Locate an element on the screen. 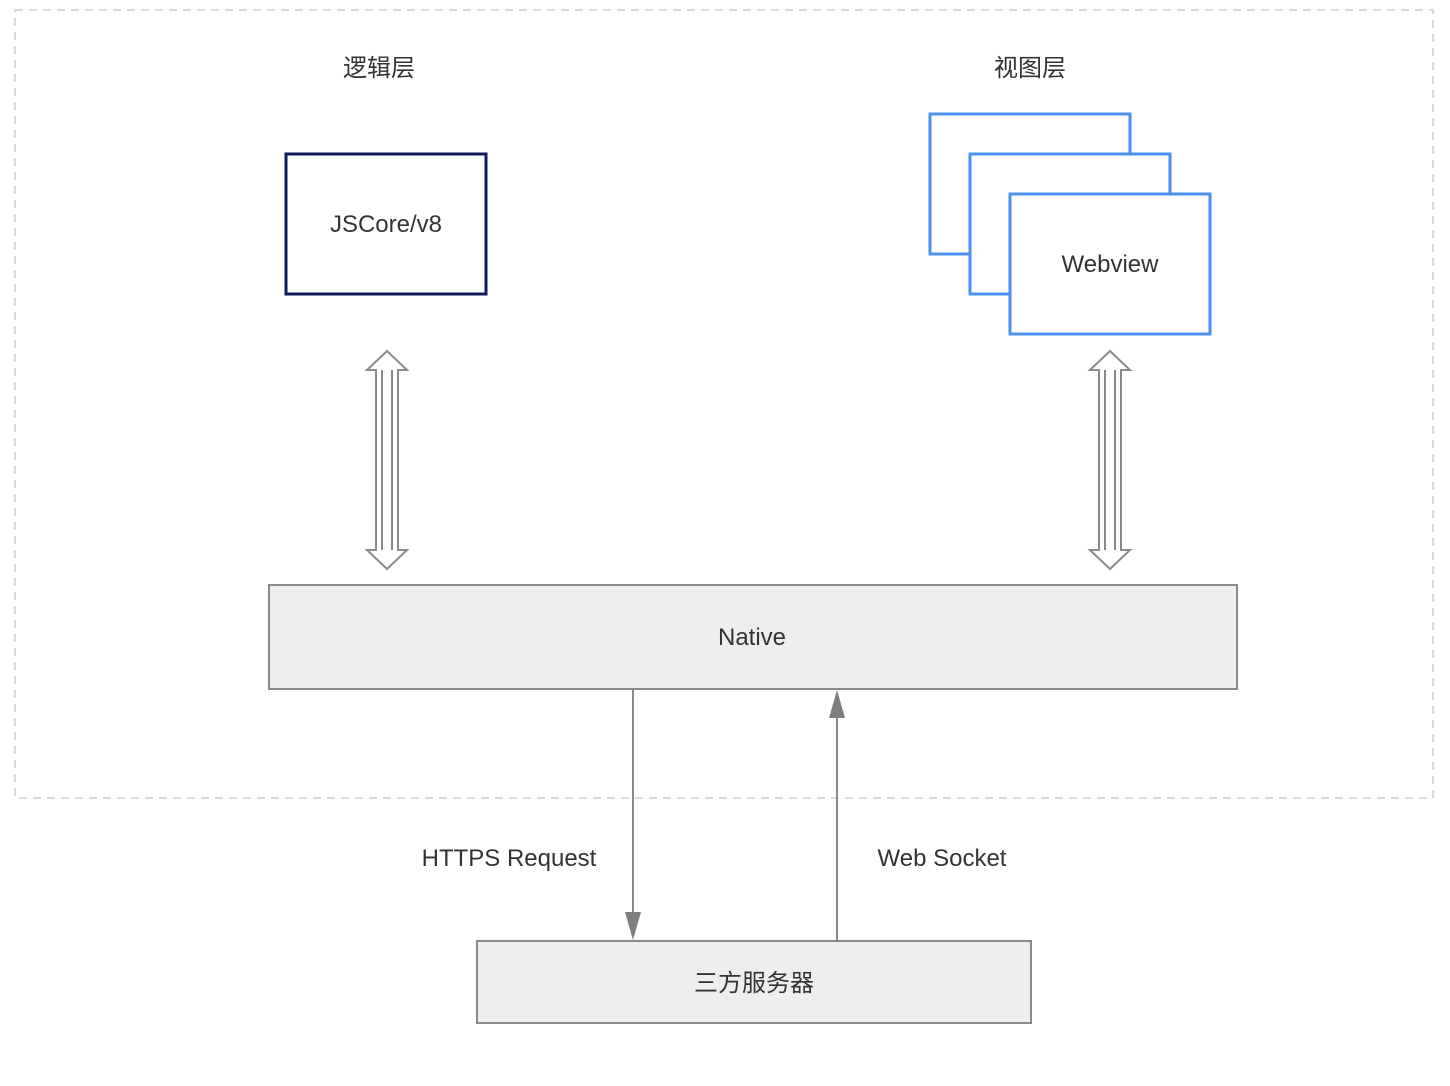 Image resolution: width=1450 pixels, height=1086 pixels. https-request-arrowhead is located at coordinates (633, 926).